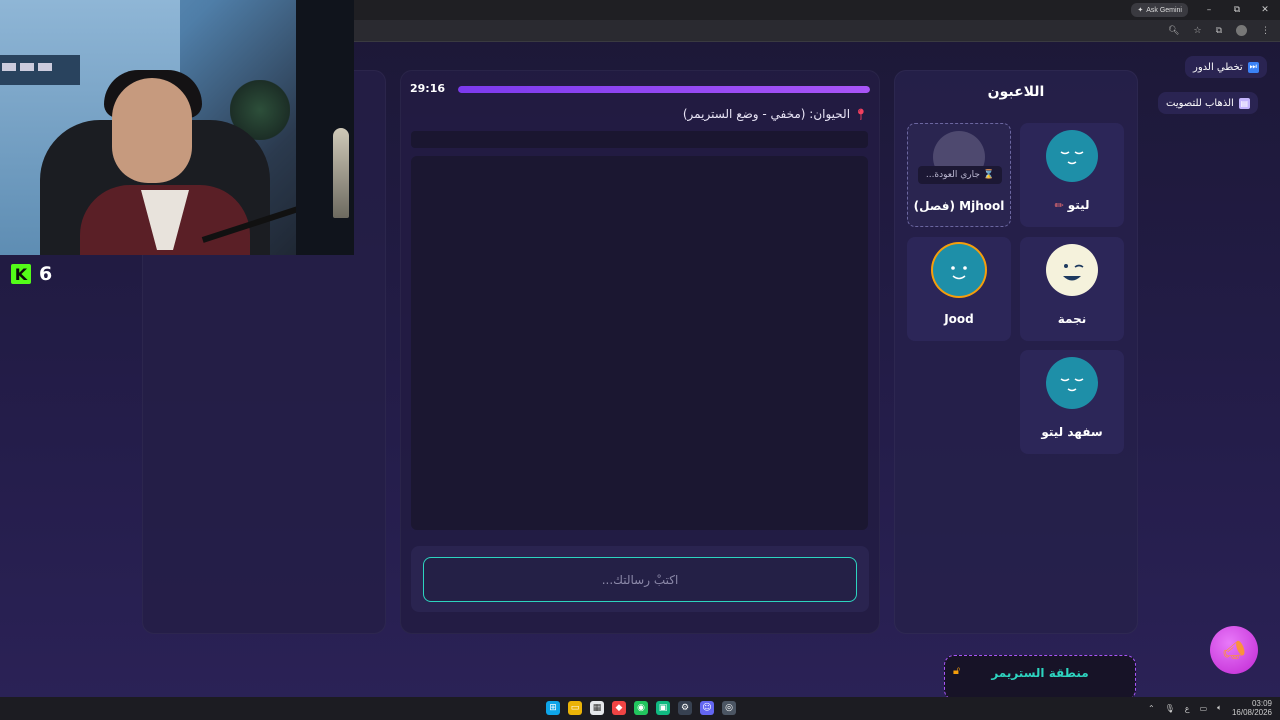  I want to click on discord-icon: ☺, so click(707, 708).